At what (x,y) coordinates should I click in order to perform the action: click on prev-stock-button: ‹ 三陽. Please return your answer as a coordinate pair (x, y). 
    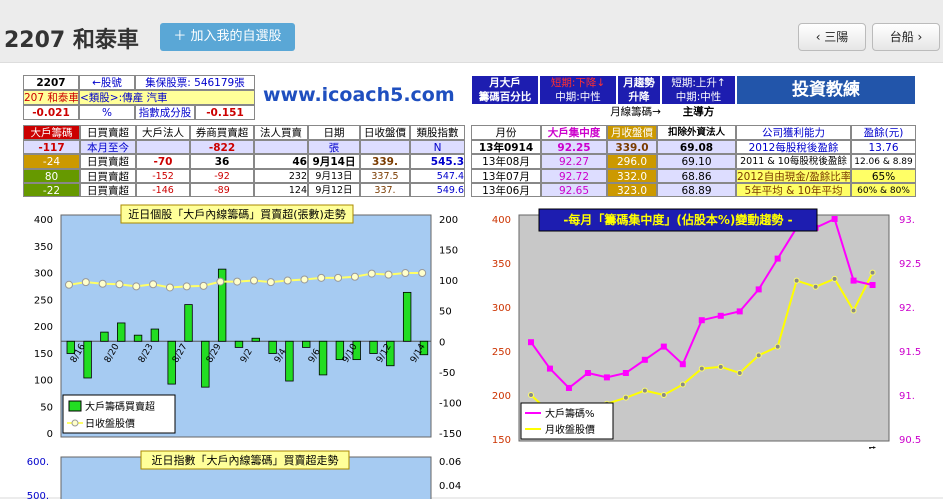
    Looking at the image, I should click on (832, 37).